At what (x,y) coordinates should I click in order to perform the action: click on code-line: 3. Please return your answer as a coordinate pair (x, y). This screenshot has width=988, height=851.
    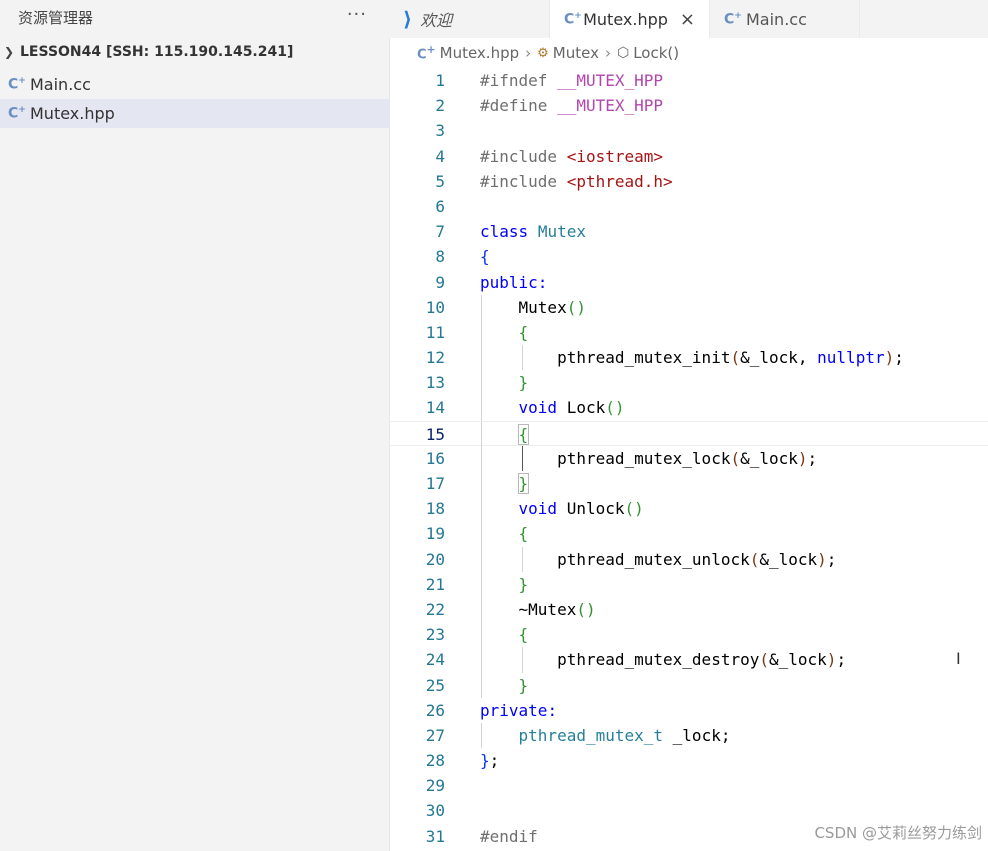
    Looking at the image, I should click on (688, 130).